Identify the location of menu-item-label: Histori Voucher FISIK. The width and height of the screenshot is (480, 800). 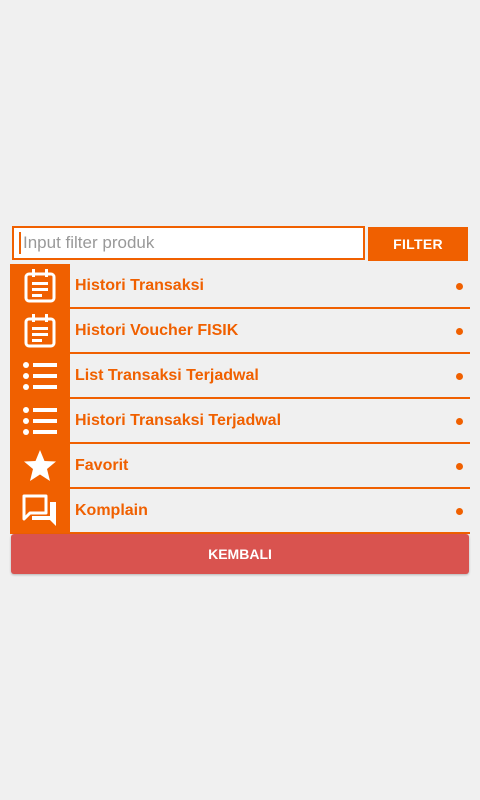
(157, 330).